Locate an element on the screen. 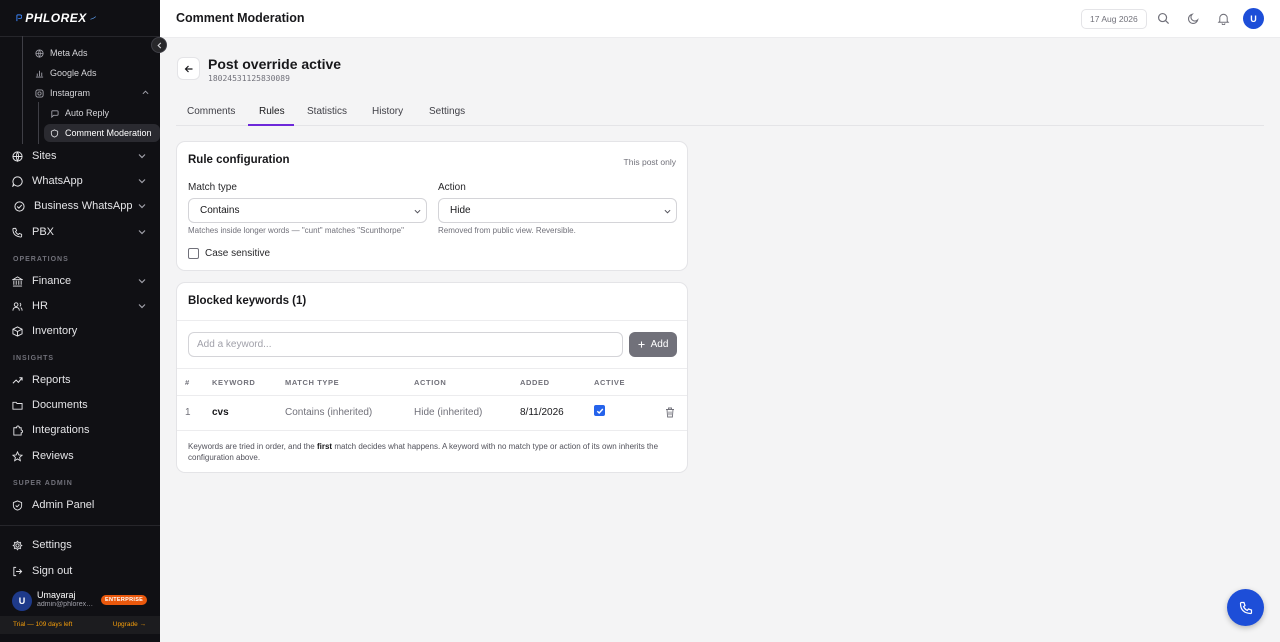  back-button is located at coordinates (188, 68).